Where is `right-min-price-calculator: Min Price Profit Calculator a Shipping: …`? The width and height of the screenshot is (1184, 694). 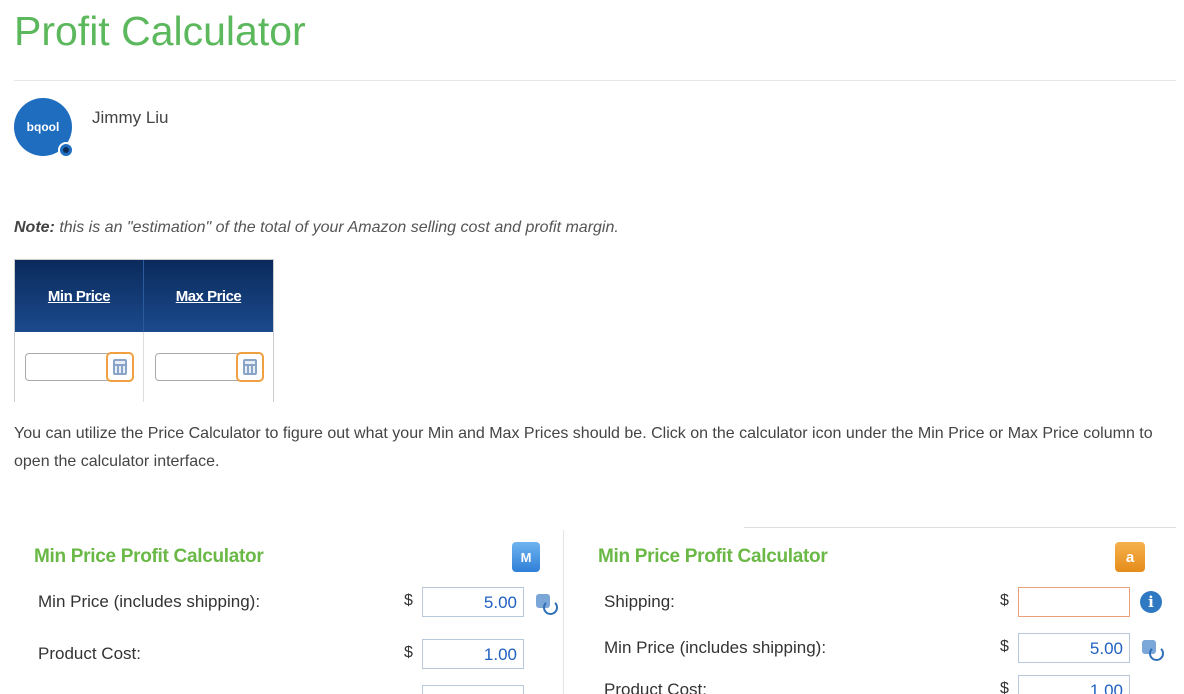 right-min-price-calculator: Min Price Profit Calculator a Shipping: … is located at coordinates (885, 612).